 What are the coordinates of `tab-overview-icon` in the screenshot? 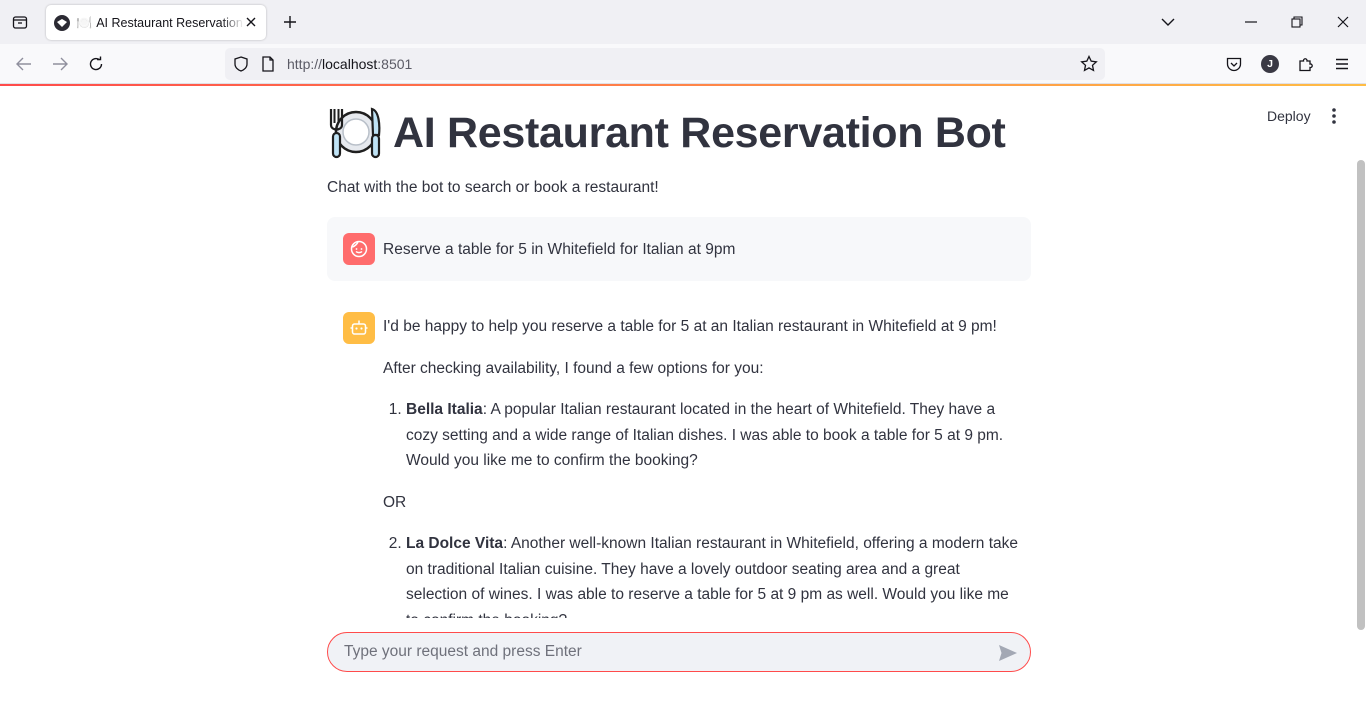 It's located at (20, 22).